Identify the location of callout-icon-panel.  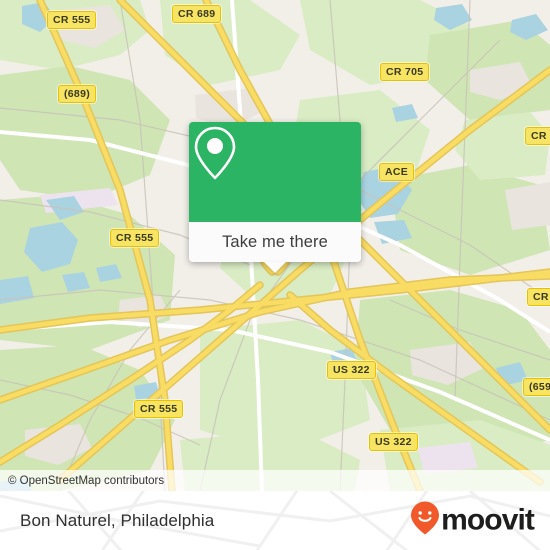
(275, 172).